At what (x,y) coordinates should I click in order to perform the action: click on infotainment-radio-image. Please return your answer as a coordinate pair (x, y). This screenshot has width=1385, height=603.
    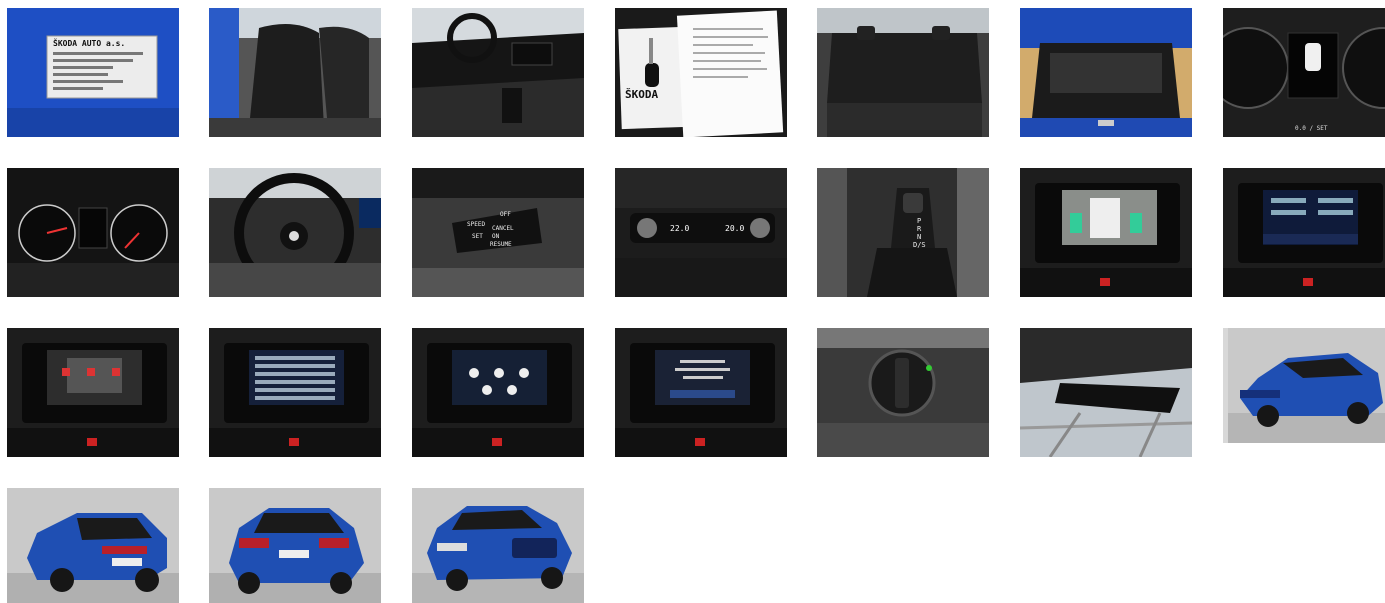
    Looking at the image, I should click on (1304, 232).